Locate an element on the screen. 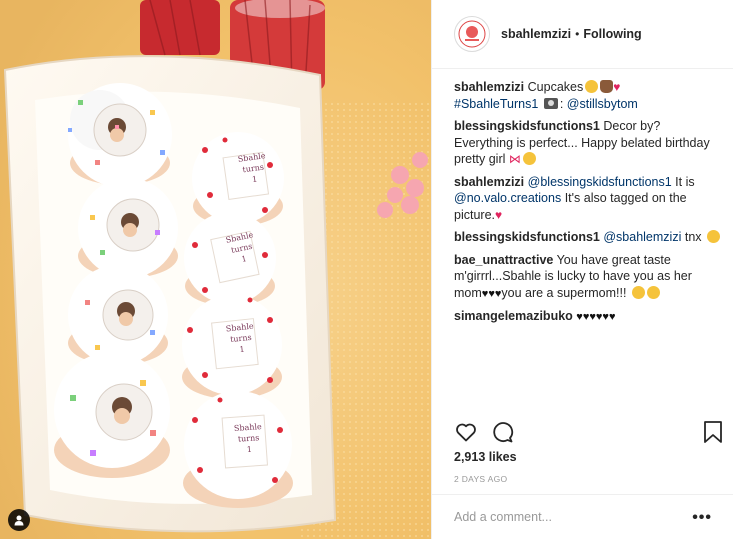 The height and width of the screenshot is (539, 733). add-comment-bar: ••• is located at coordinates (582, 516).